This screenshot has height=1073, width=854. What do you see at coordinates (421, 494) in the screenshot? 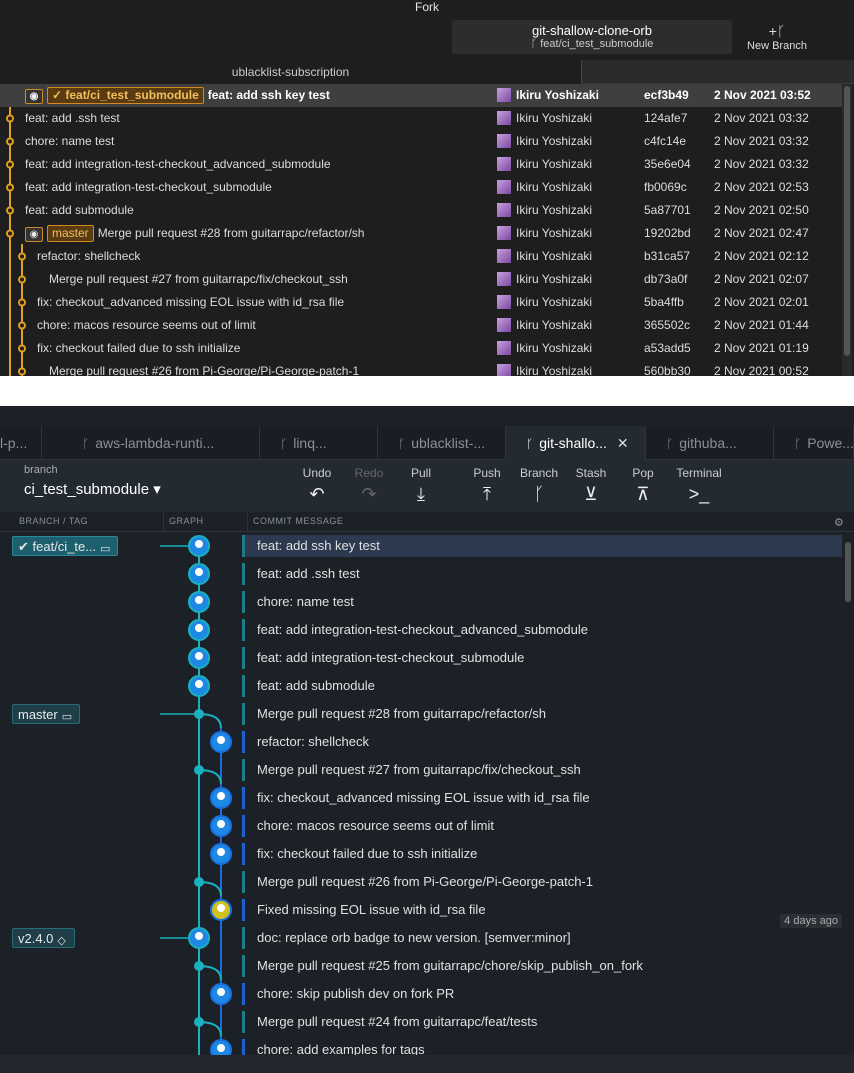
I see `pull-icon: ⤓` at bounding box center [421, 494].